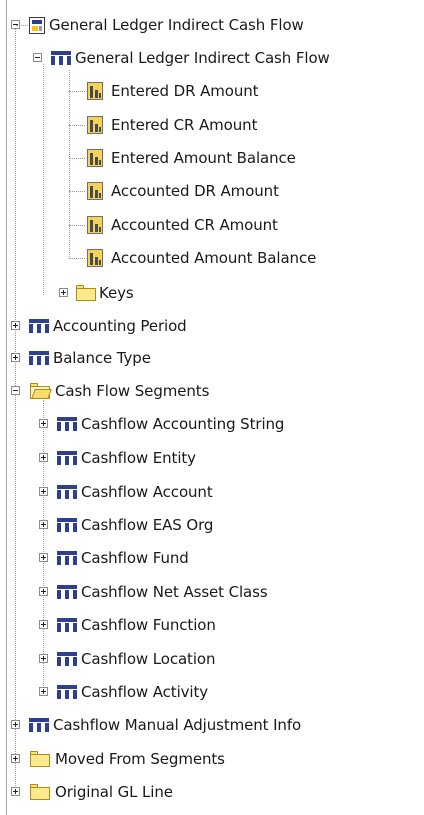 Image resolution: width=424 pixels, height=815 pixels. I want to click on tree-node-label: Original GL Line, so click(114, 792).